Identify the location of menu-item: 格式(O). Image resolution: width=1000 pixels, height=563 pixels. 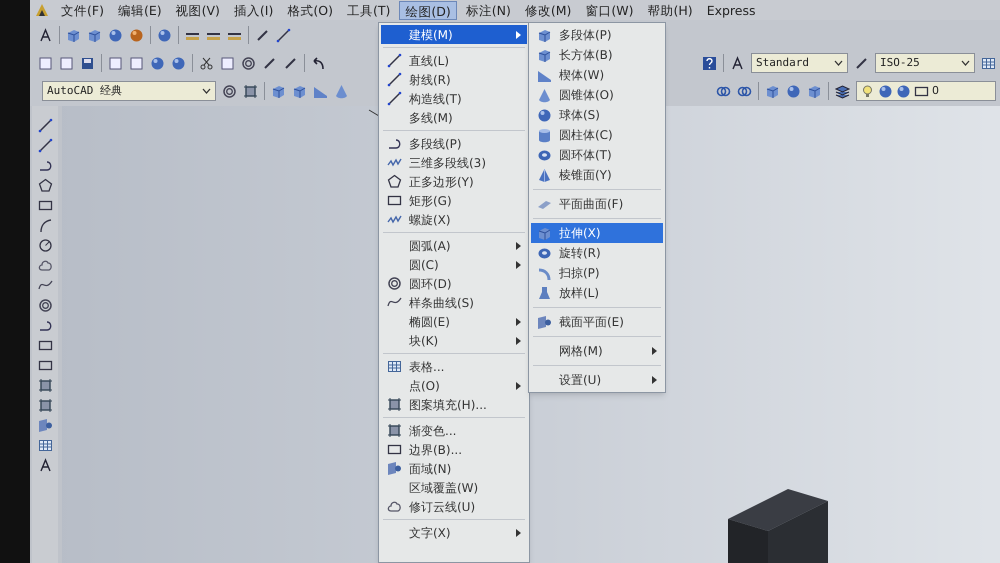
(310, 10).